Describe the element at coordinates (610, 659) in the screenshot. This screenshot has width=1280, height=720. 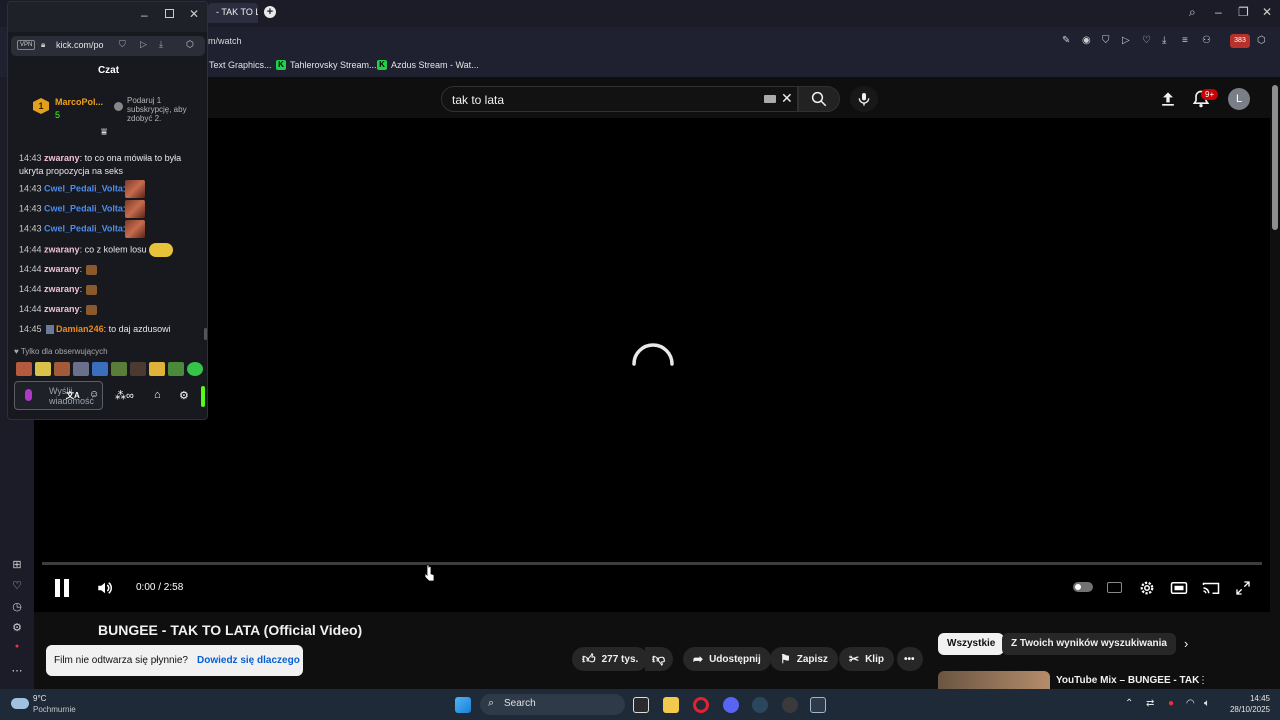
I see `like-button: 👍︎ 277 tys.` at that location.